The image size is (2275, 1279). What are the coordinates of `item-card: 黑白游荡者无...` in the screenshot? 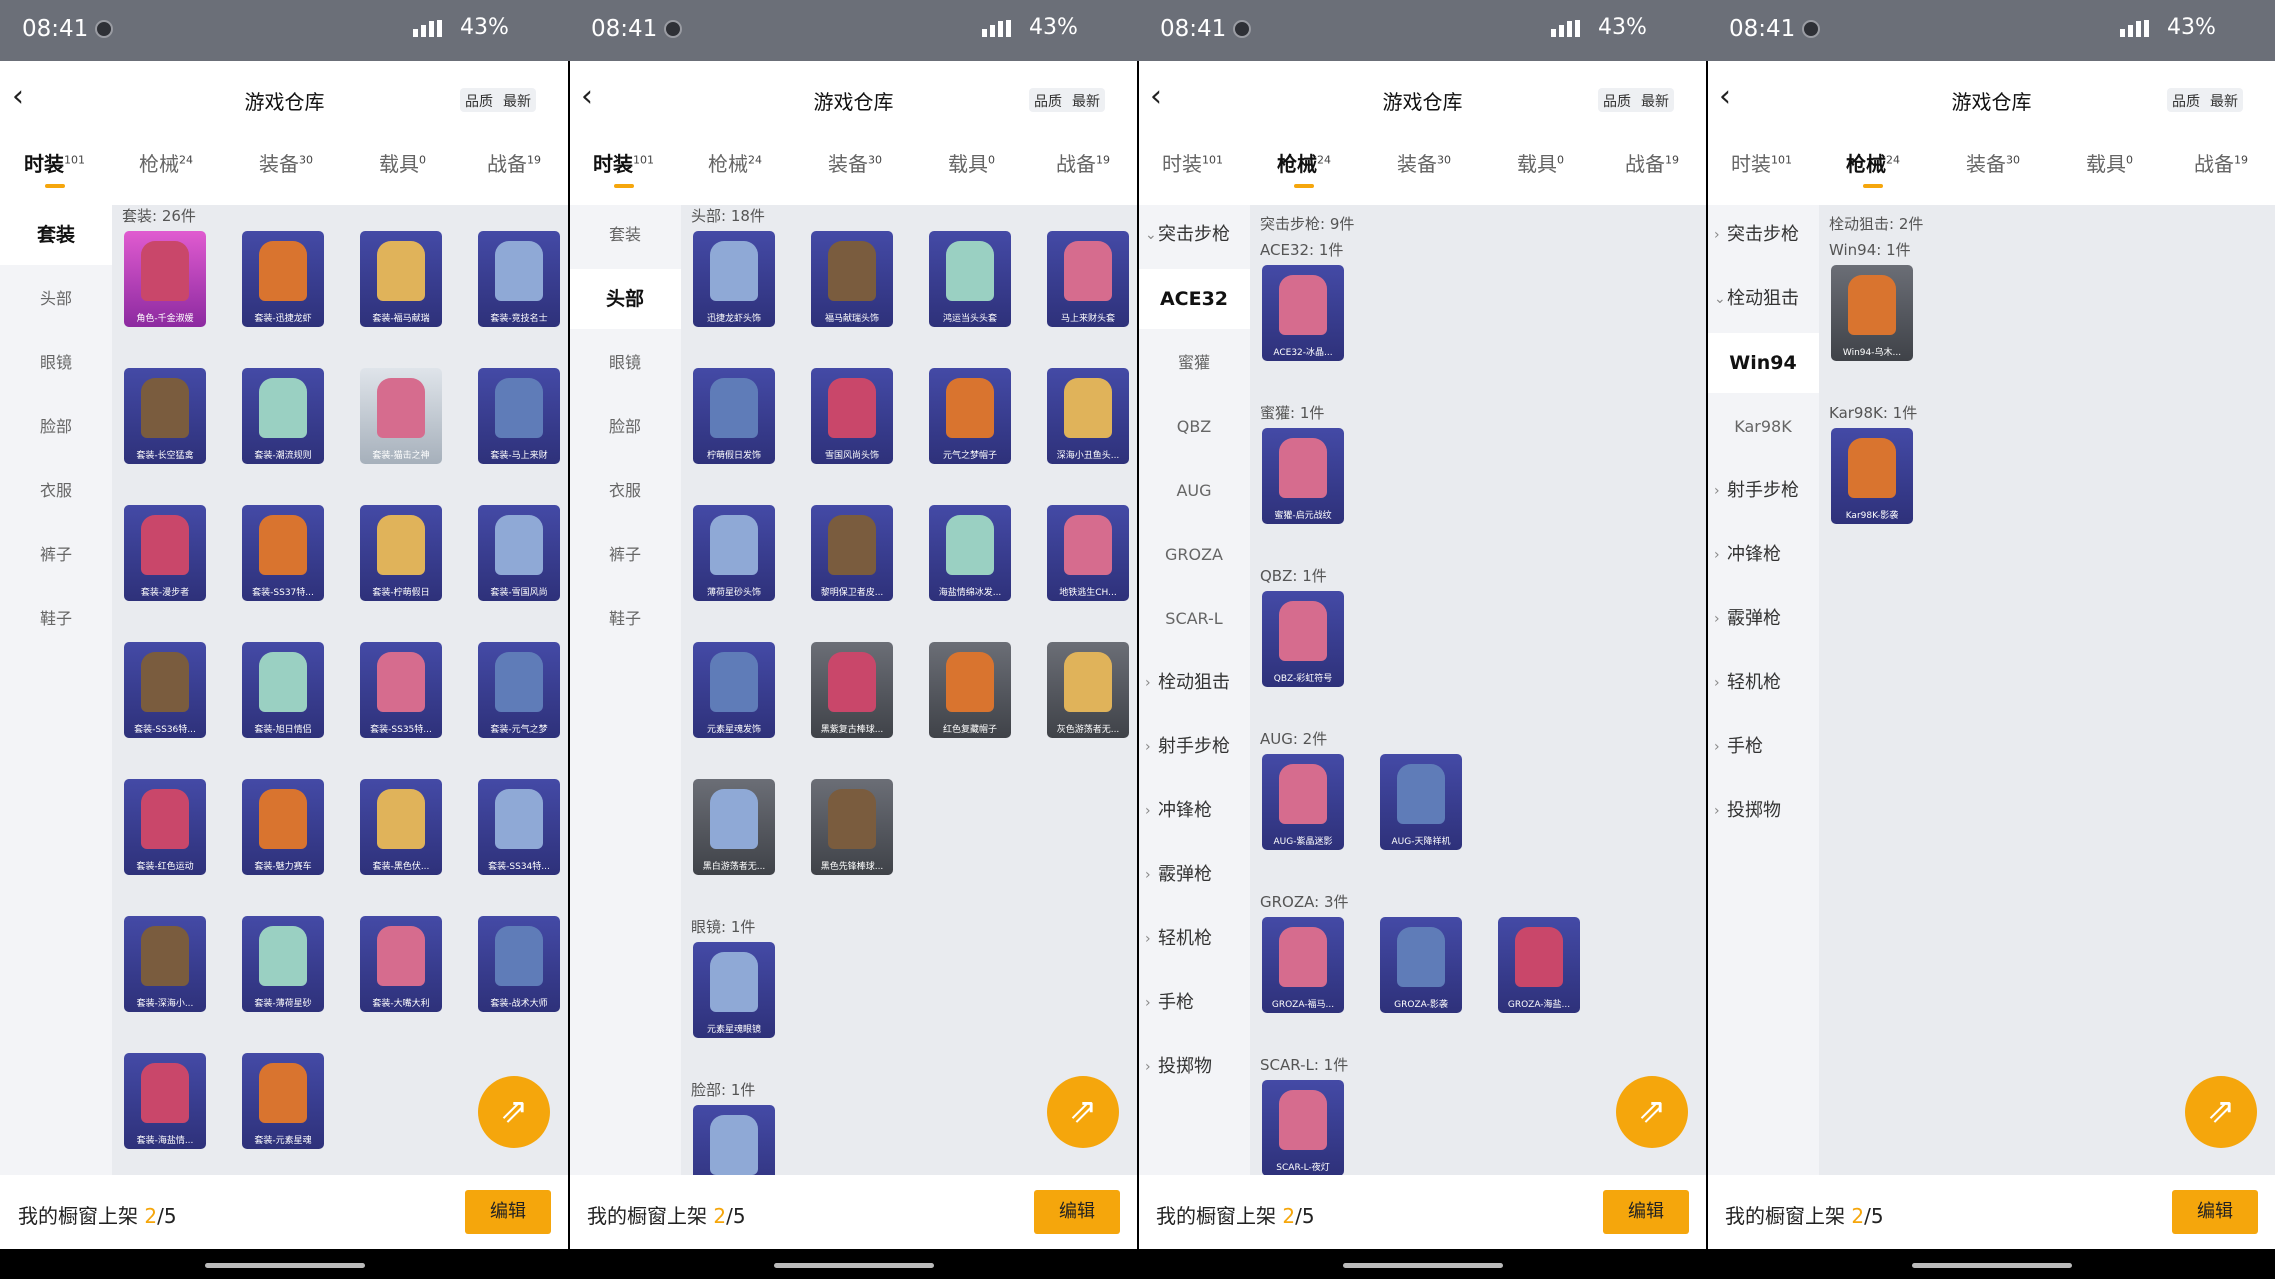 It's located at (734, 827).